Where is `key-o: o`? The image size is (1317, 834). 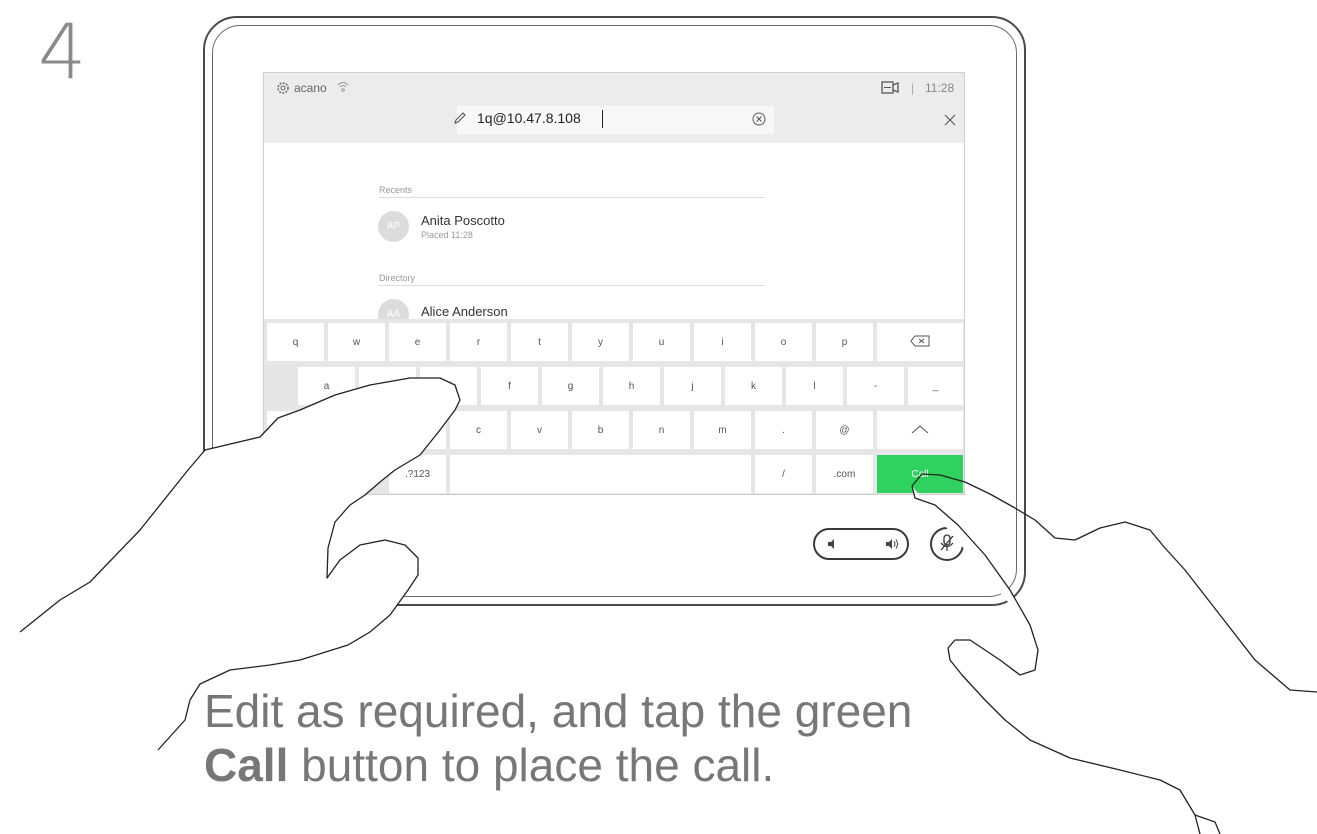
key-o: o is located at coordinates (783, 342).